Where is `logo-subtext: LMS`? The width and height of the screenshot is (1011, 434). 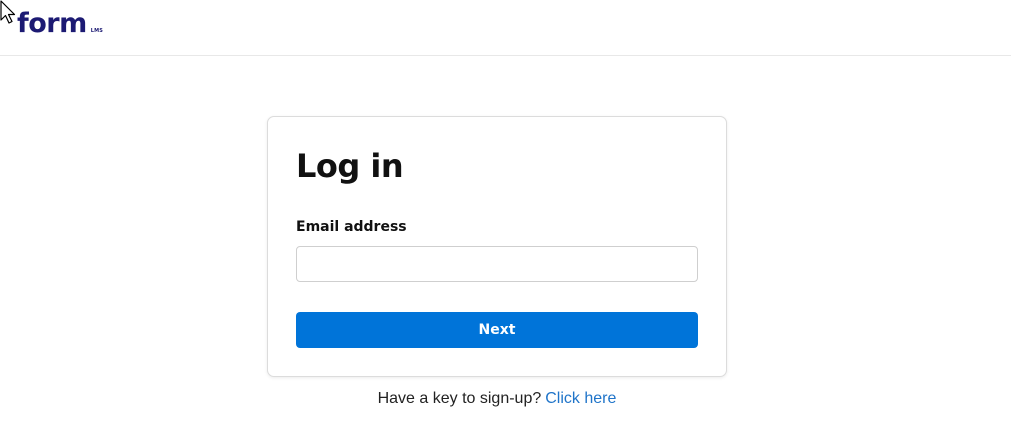 logo-subtext: LMS is located at coordinates (97, 31).